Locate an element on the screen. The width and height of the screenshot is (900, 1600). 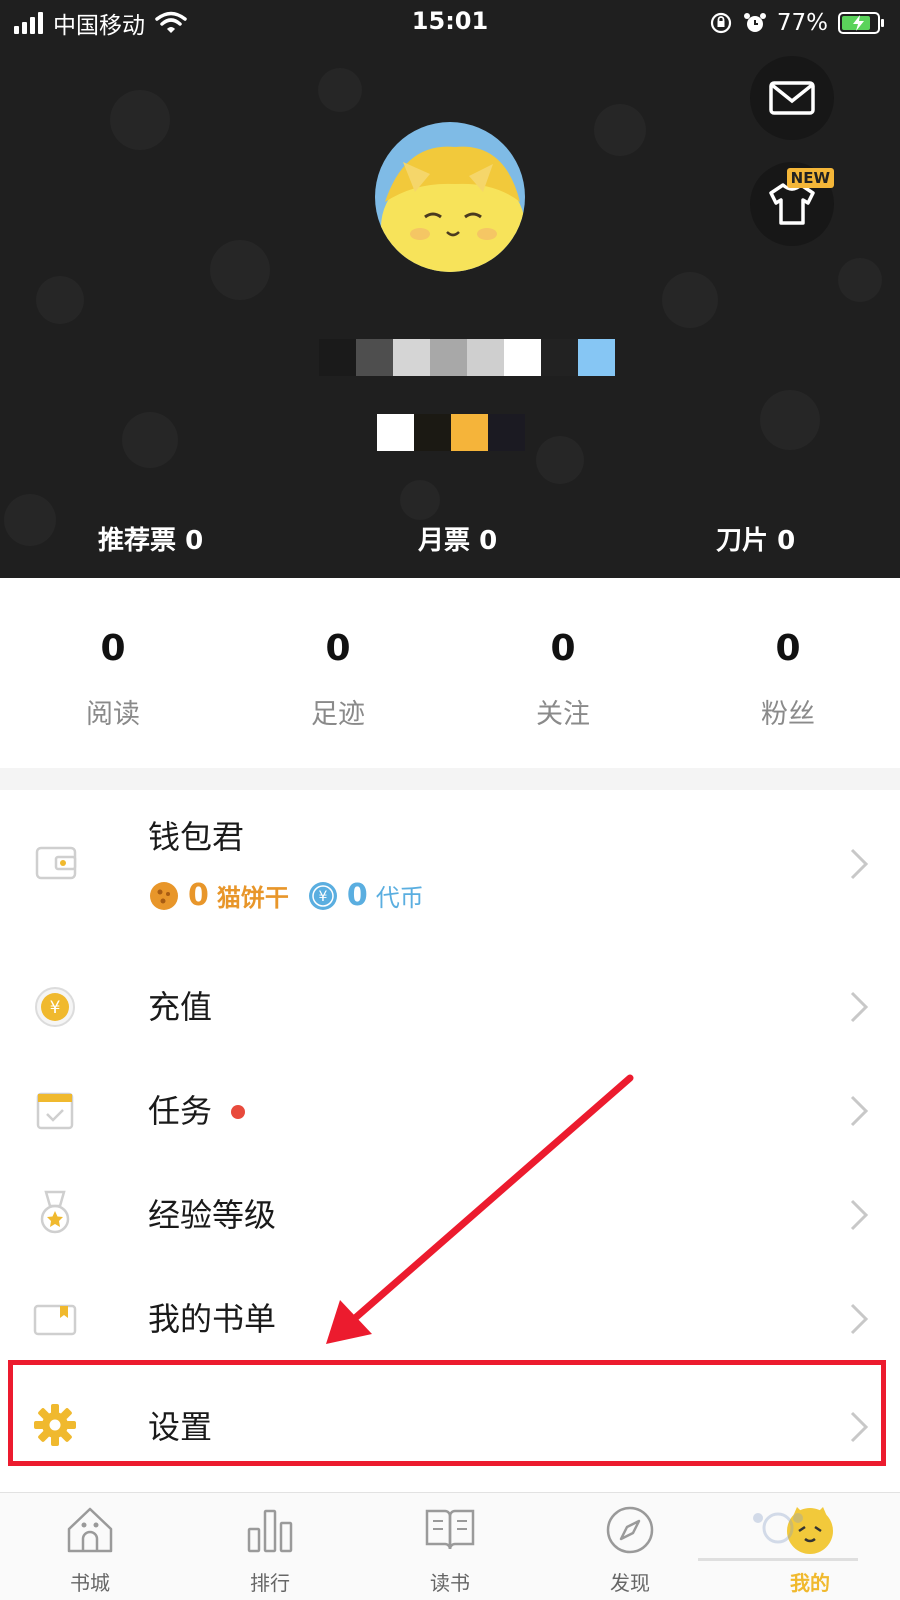
tab-ranking: 排行 is located at coordinates (270, 1549).